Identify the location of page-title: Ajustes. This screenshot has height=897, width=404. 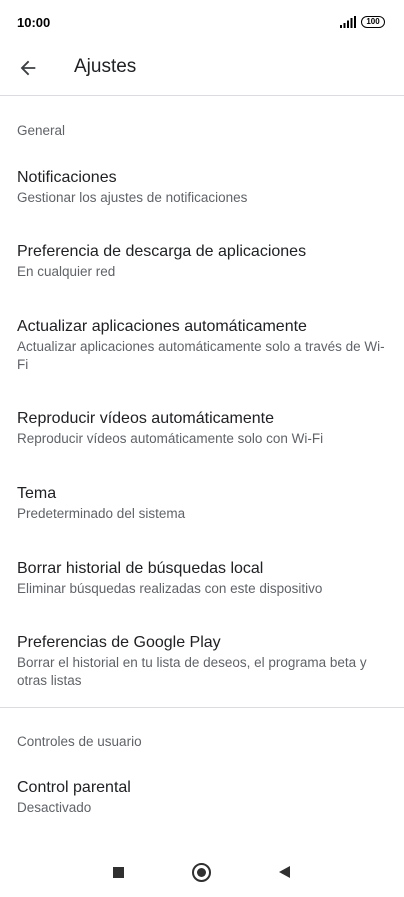
(105, 66).